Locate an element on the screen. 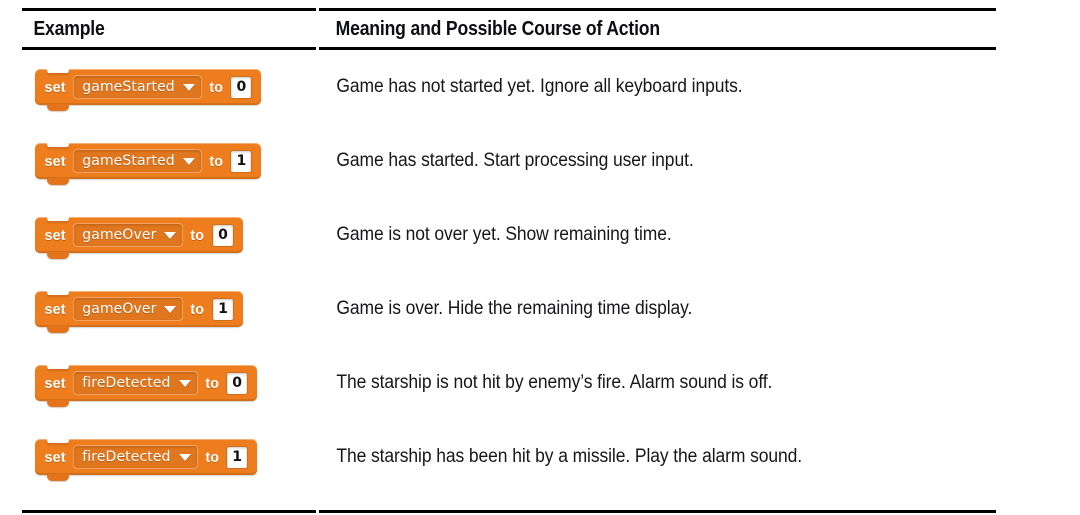  column-header-meaning: Meaning and Possible Course of Action is located at coordinates (498, 28).